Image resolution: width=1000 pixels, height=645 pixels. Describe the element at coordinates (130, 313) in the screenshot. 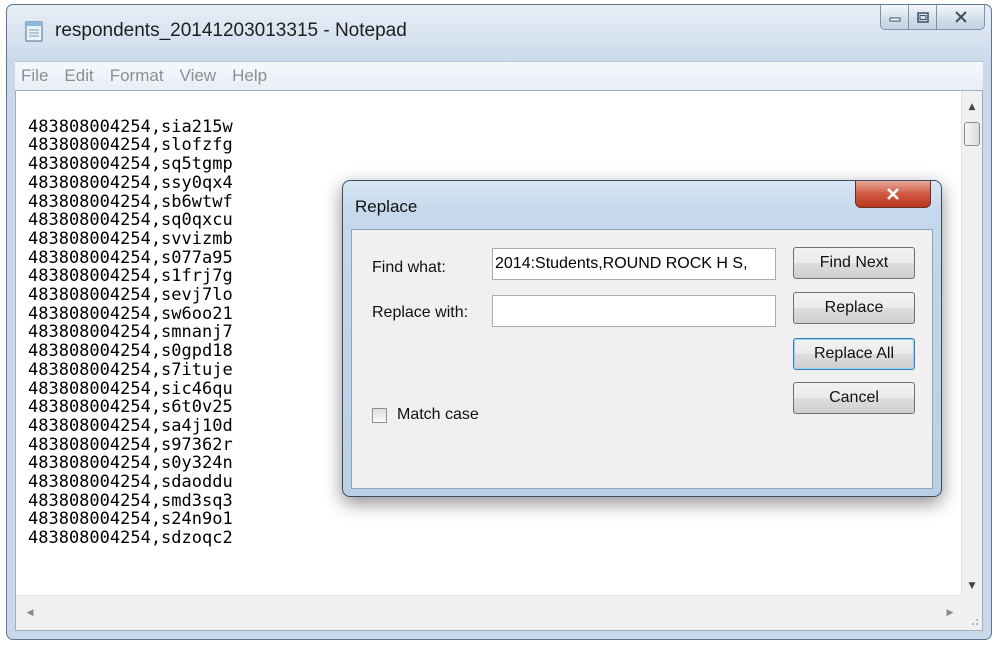

I see `text-line: 483808004254,sw6oo21` at that location.